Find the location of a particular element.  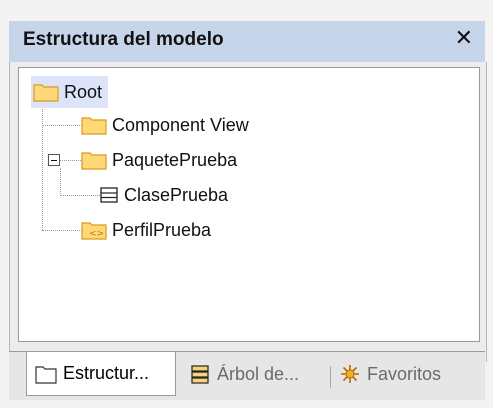

close-icon: ✕ is located at coordinates (464, 38).